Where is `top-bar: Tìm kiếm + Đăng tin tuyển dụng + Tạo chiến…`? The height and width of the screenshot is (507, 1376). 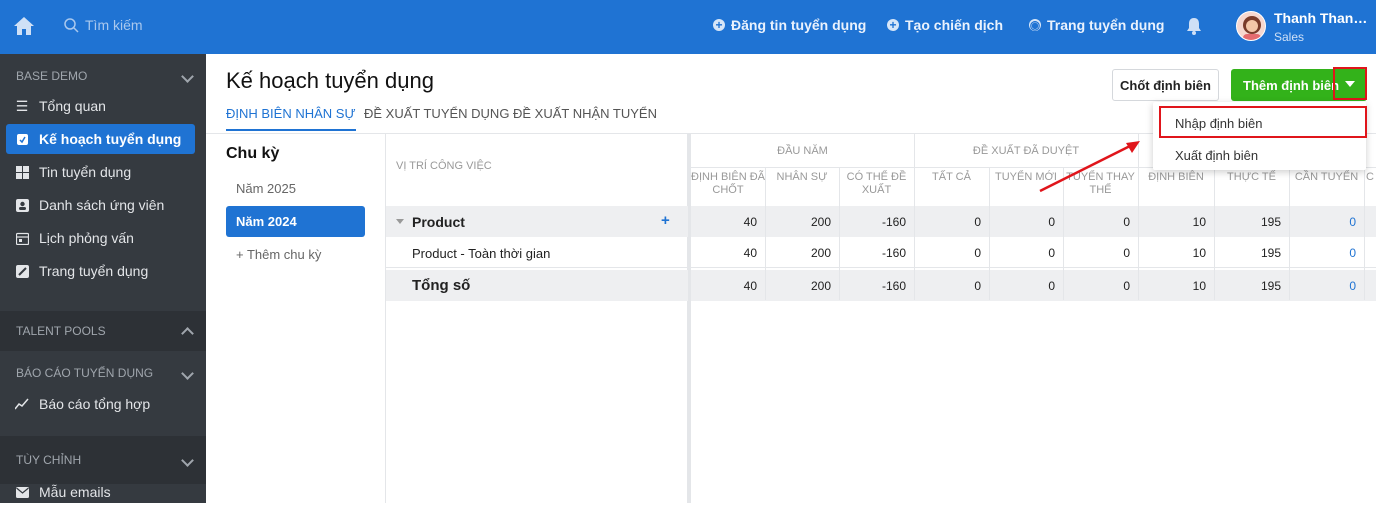 top-bar: Tìm kiếm + Đăng tin tuyển dụng + Tạo chiến… is located at coordinates (688, 27).